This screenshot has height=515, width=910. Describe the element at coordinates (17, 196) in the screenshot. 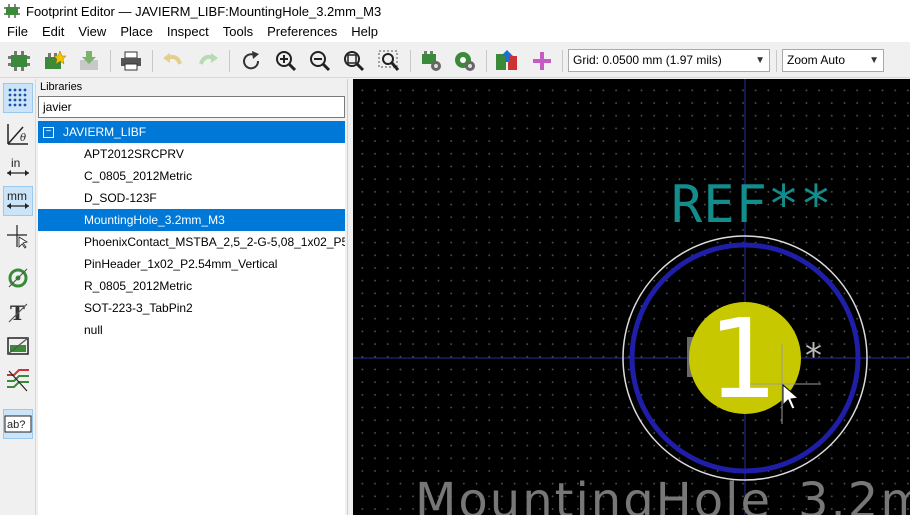

I see `millimeters-label: mm` at that location.